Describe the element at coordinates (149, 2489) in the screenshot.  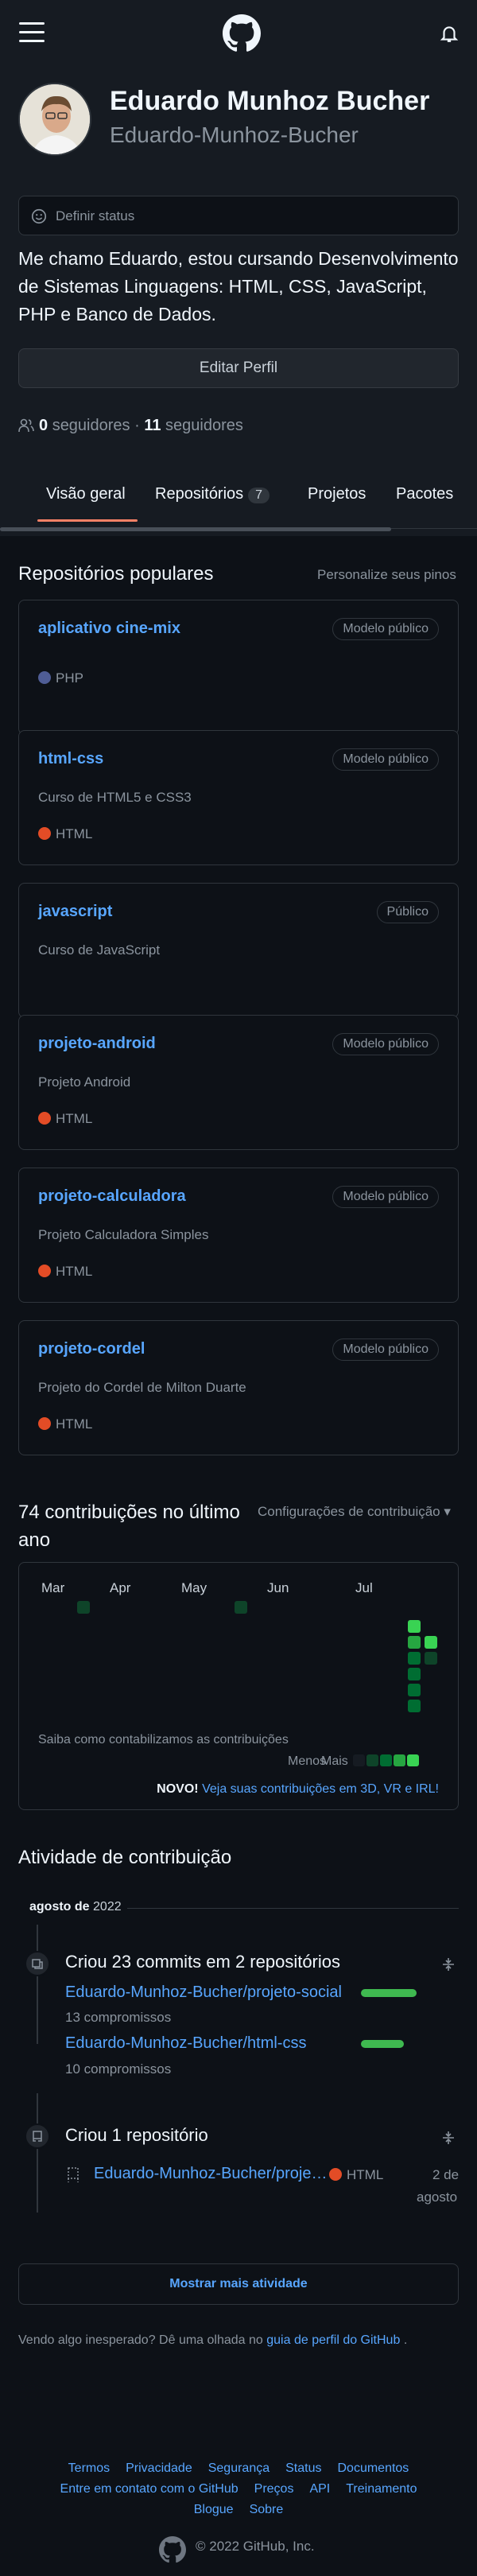
I see `footer-contact-link: Entre em contato com o GitHub` at that location.